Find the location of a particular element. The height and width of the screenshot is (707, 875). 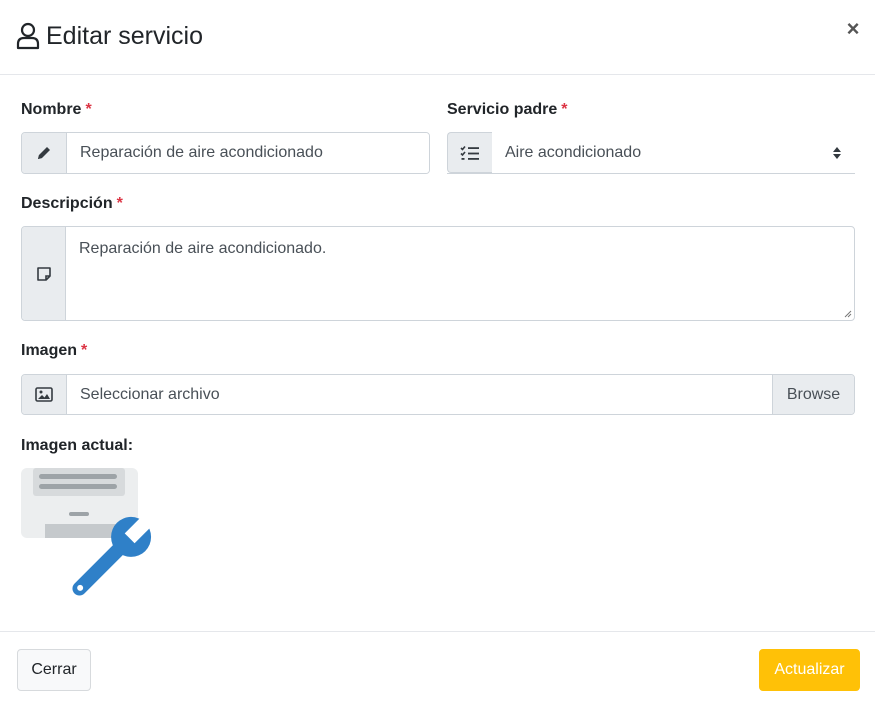

close-button: × is located at coordinates (853, 29).